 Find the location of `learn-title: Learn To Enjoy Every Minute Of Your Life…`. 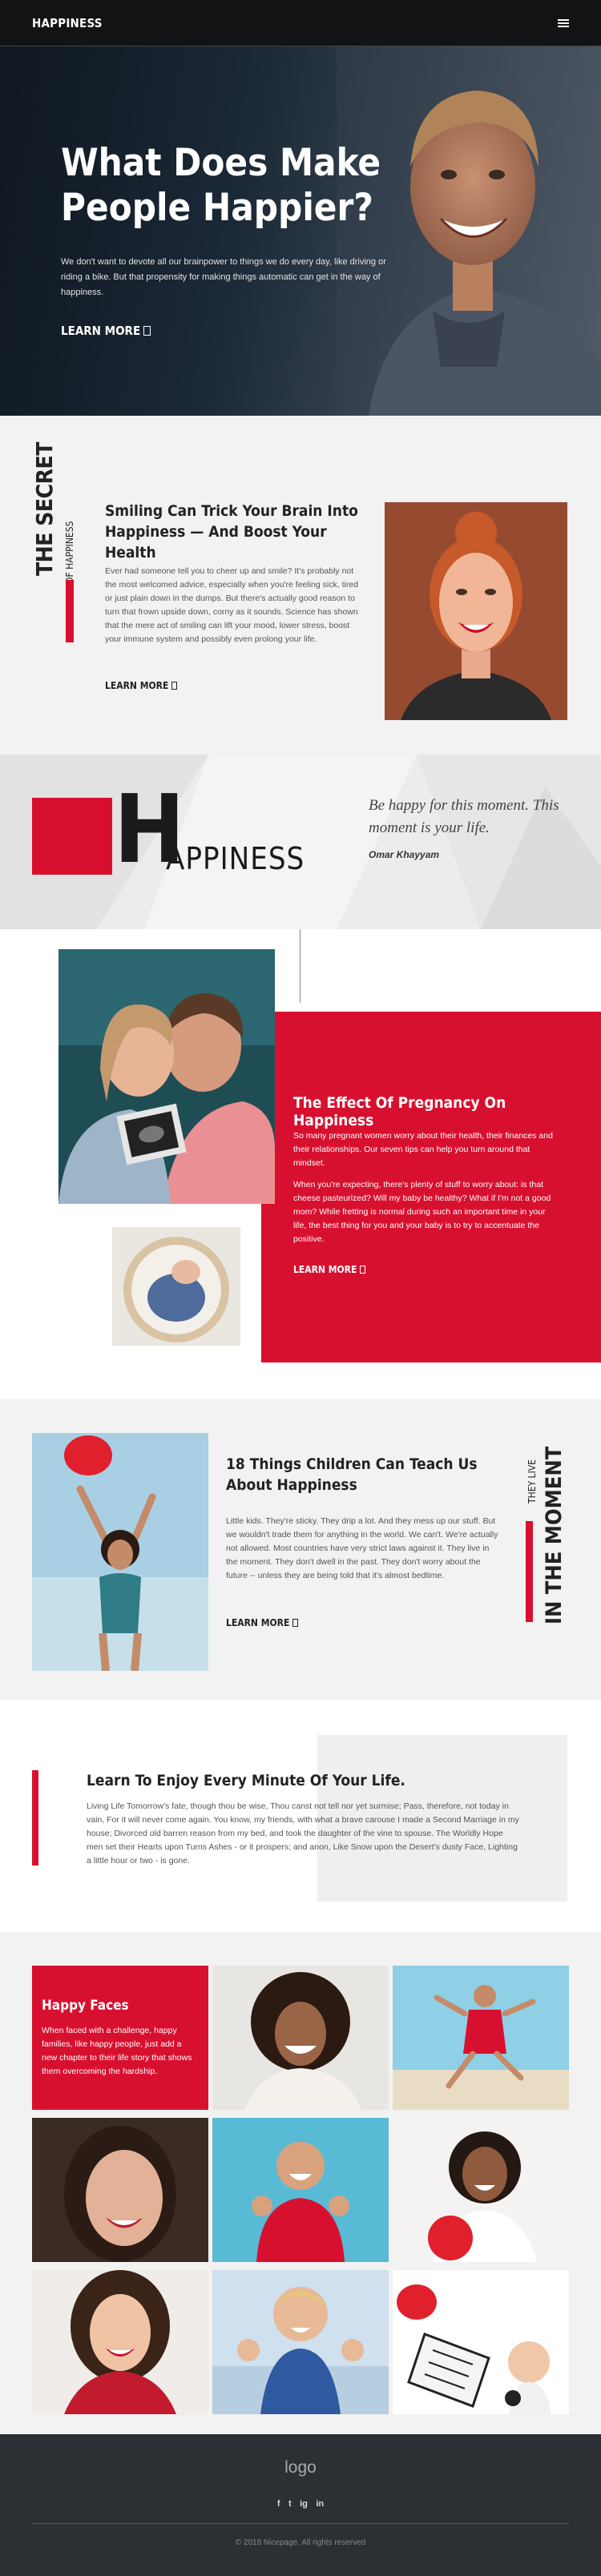

learn-title: Learn To Enjoy Every Minute Of Your Life… is located at coordinates (246, 1780).